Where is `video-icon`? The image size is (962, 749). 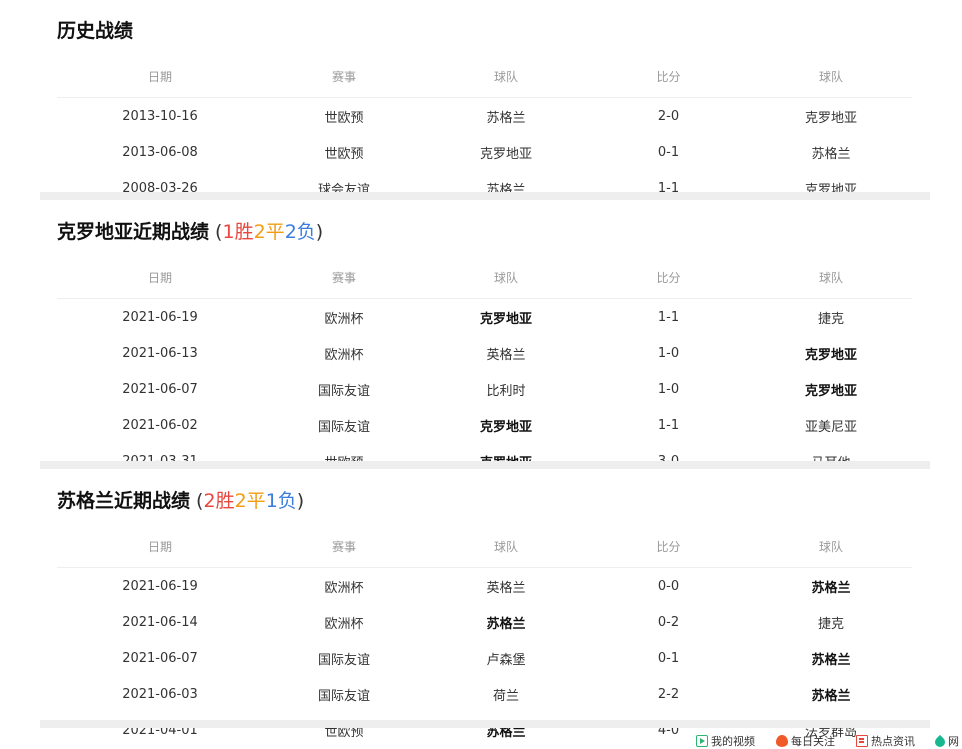 video-icon is located at coordinates (702, 741).